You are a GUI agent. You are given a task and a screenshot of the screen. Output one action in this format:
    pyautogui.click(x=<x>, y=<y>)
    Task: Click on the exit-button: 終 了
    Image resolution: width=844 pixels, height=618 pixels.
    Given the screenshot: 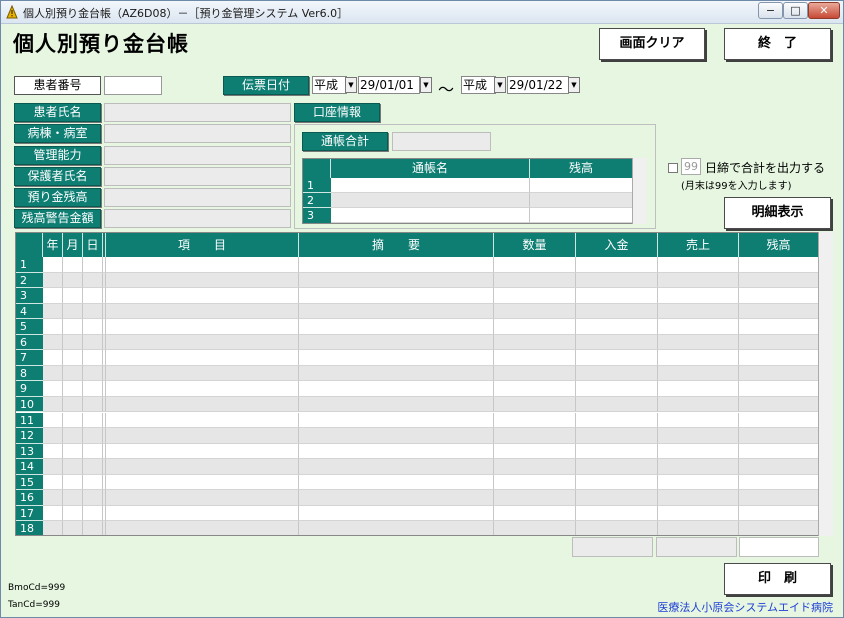 What is the action you would take?
    pyautogui.click(x=777, y=44)
    